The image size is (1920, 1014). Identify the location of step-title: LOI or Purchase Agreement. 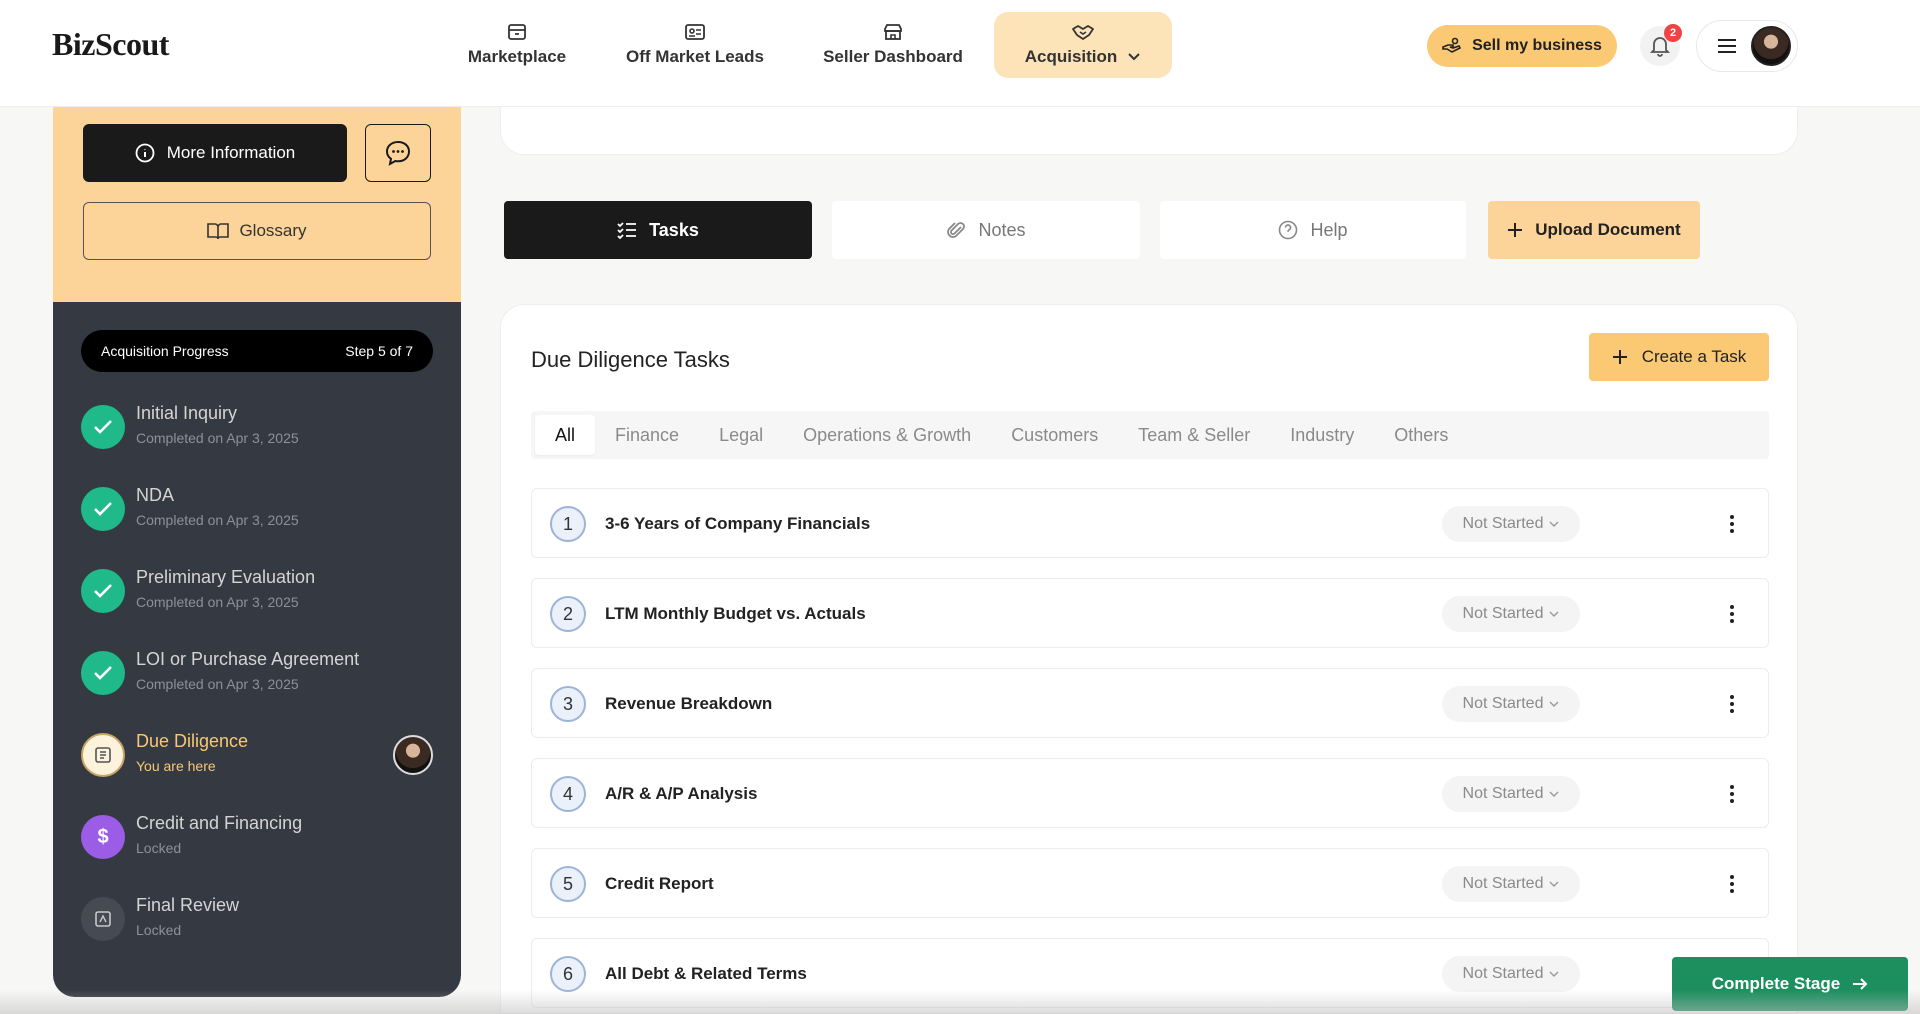
(248, 659).